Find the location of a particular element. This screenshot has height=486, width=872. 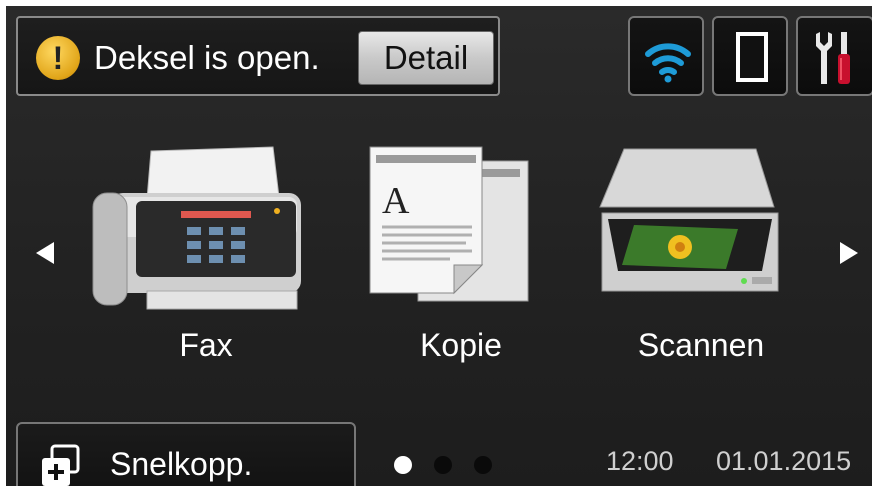

shortcuts-label: Snelkopp. is located at coordinates (181, 464).